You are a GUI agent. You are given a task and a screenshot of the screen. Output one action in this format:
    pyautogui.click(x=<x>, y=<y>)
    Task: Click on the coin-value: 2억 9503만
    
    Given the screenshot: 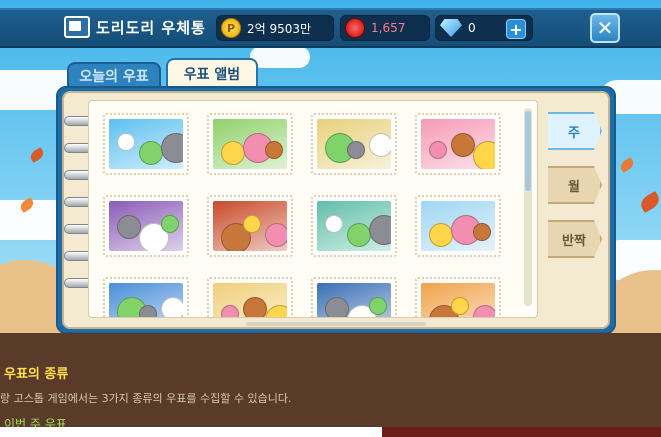 What is the action you would take?
    pyautogui.click(x=279, y=28)
    